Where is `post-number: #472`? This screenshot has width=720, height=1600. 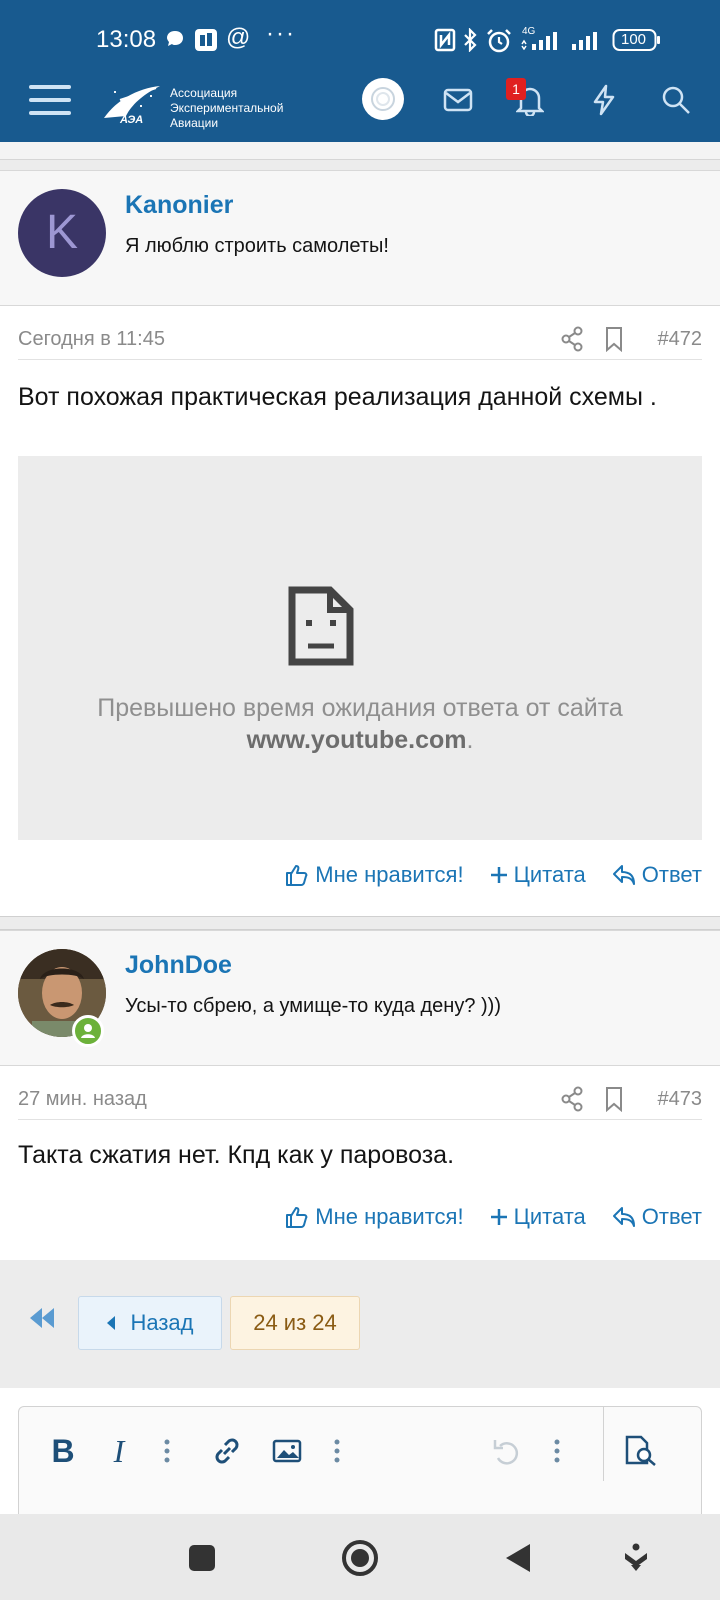
post-number: #472 is located at coordinates (680, 339).